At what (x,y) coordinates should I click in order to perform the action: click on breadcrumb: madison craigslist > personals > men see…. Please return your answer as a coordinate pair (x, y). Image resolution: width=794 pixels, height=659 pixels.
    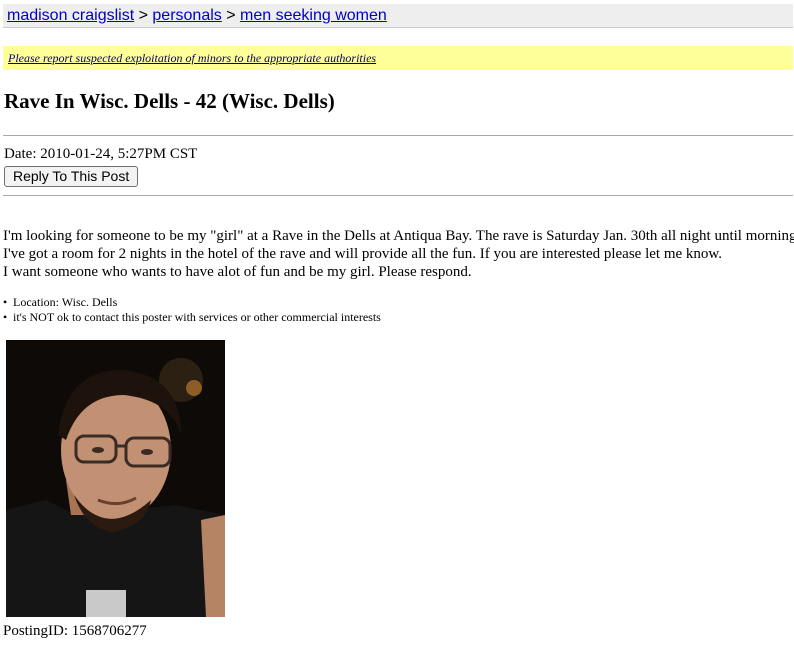
    Looking at the image, I should click on (398, 16).